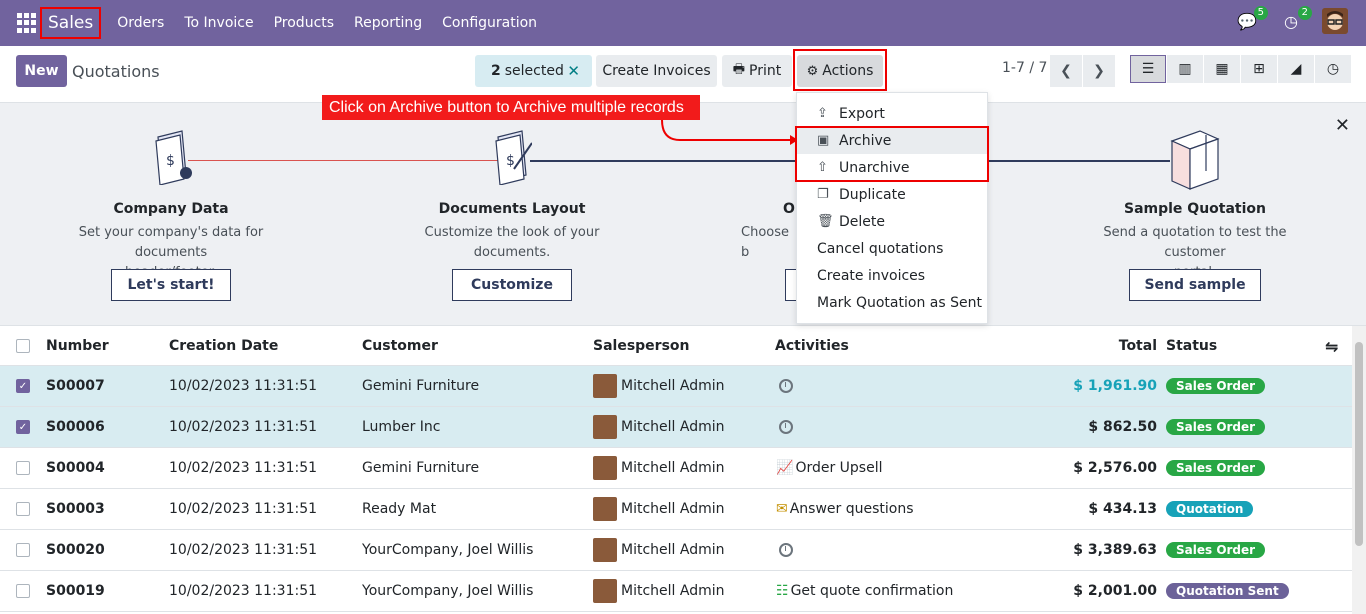 The width and height of the screenshot is (1366, 614). I want to click on optional-columns-icon: ⇋, so click(1331, 346).